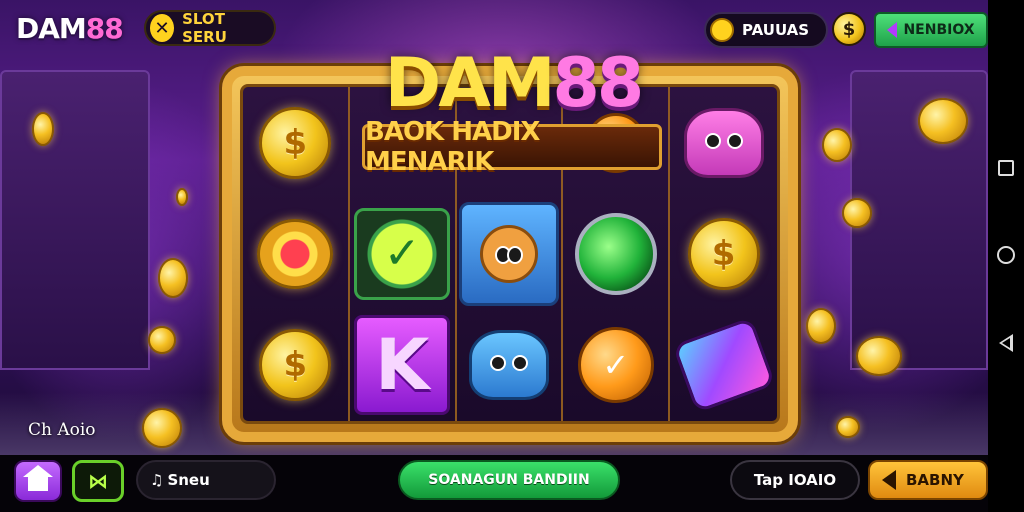 Image resolution: width=1024 pixels, height=512 pixels. I want to click on bowtie-button: ⋈, so click(98, 481).